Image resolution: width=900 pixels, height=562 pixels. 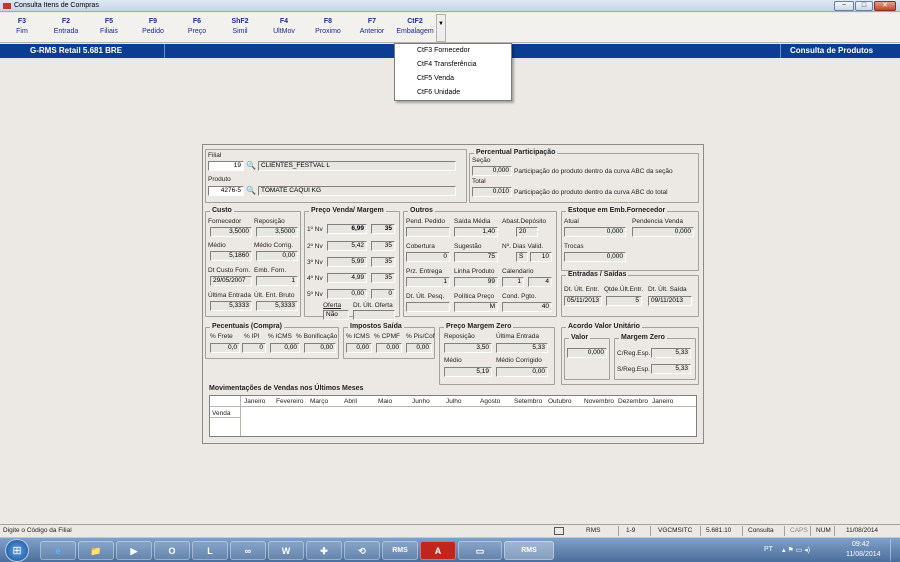 What do you see at coordinates (863, 554) in the screenshot?
I see `clock-date: 11/08/2014` at bounding box center [863, 554].